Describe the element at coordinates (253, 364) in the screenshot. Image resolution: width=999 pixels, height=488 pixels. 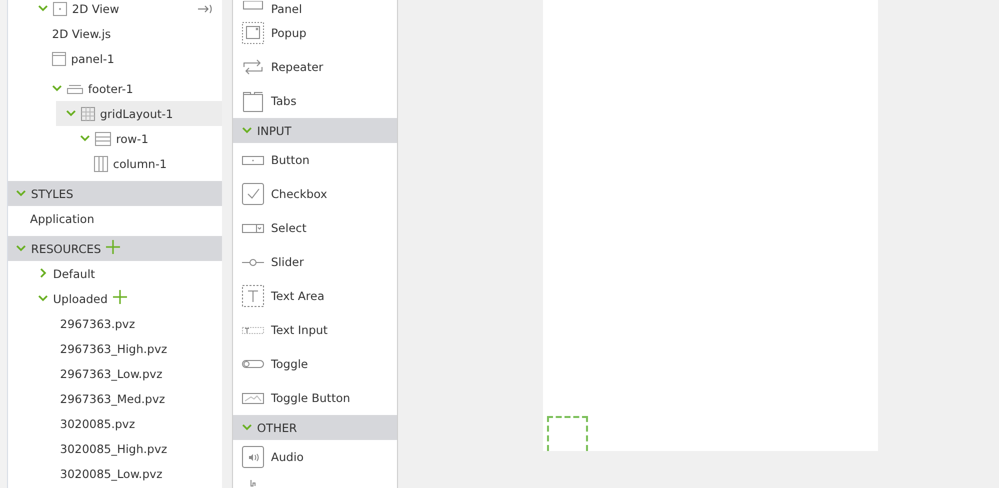
I see `toggle-widget-icon` at that location.